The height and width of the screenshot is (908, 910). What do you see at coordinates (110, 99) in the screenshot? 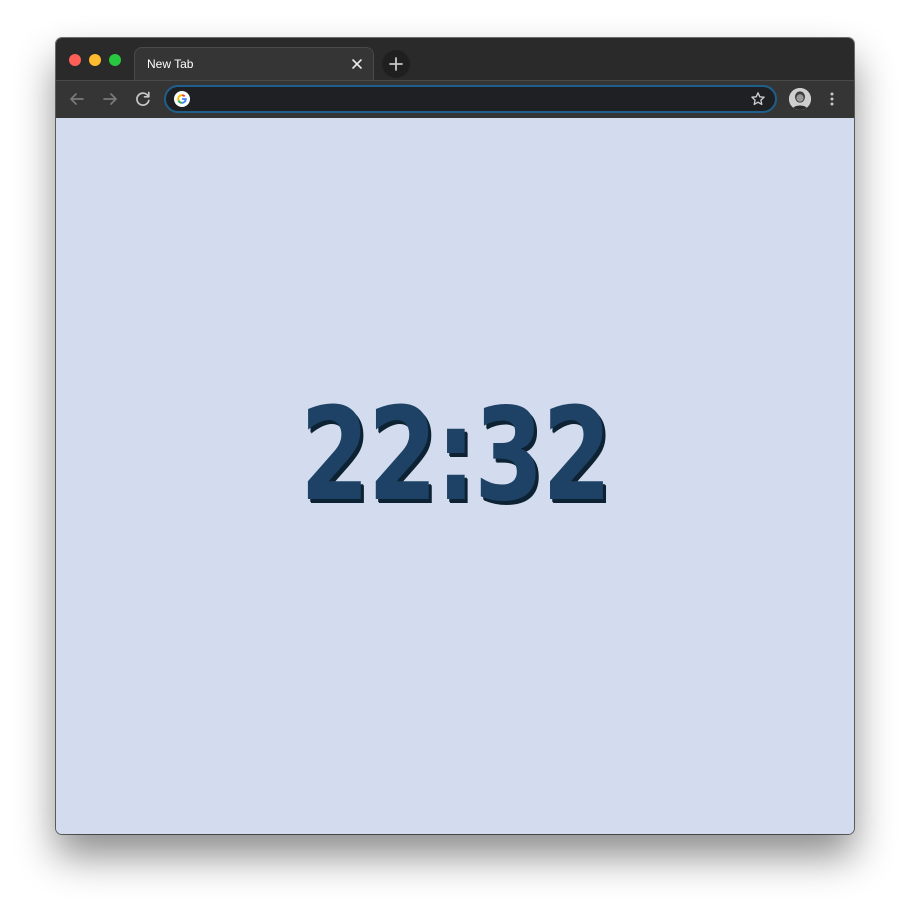
I see `arrow-right-icon` at bounding box center [110, 99].